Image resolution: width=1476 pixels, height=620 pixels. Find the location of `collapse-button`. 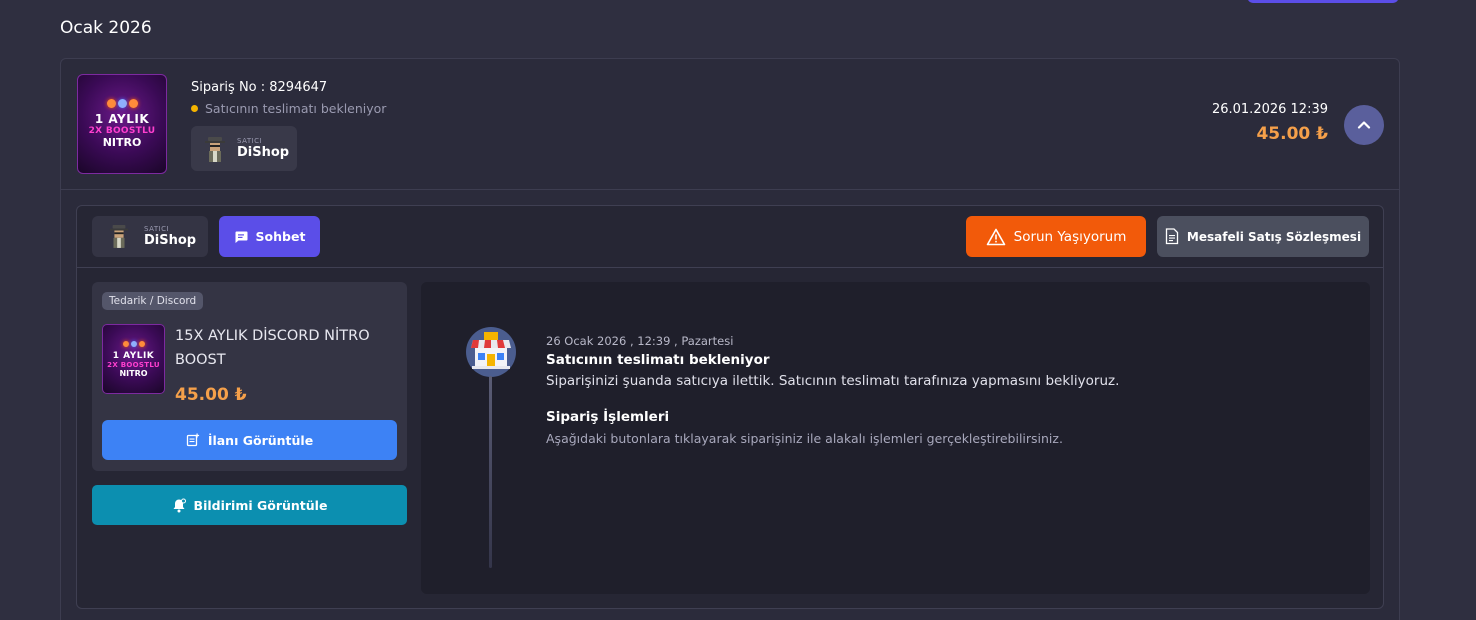

collapse-button is located at coordinates (1364, 125).